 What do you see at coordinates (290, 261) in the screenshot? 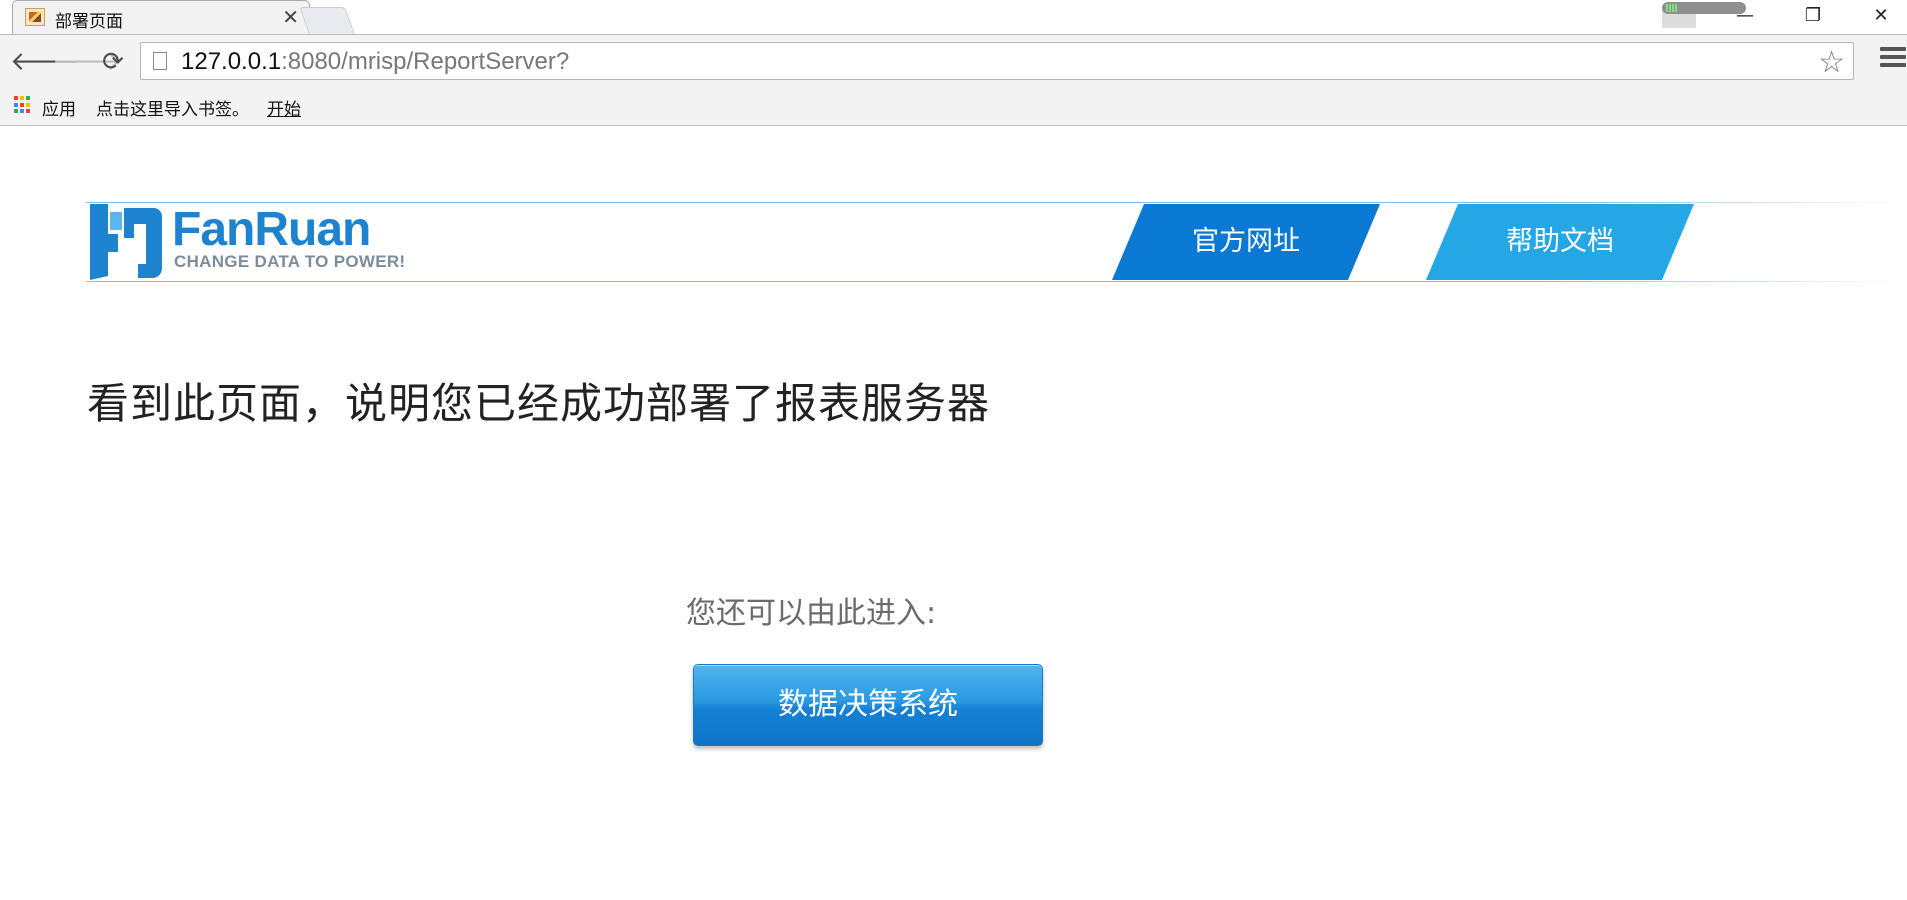
I see `brand-tagline: CHANGE DATA TO POWER!` at bounding box center [290, 261].